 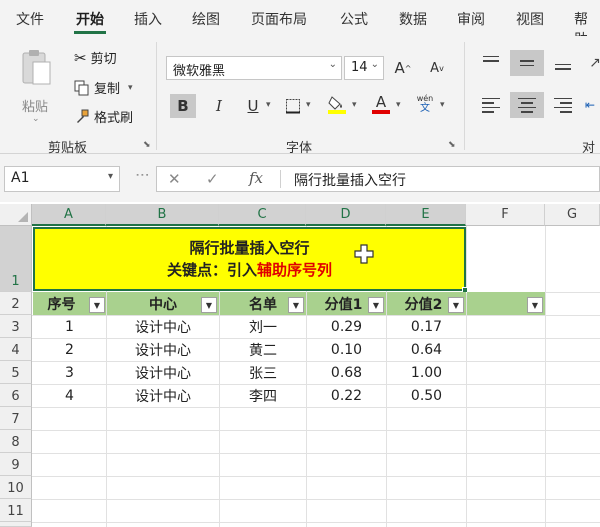 What do you see at coordinates (30, 19) in the screenshot?
I see `tab-file: 文件` at bounding box center [30, 19].